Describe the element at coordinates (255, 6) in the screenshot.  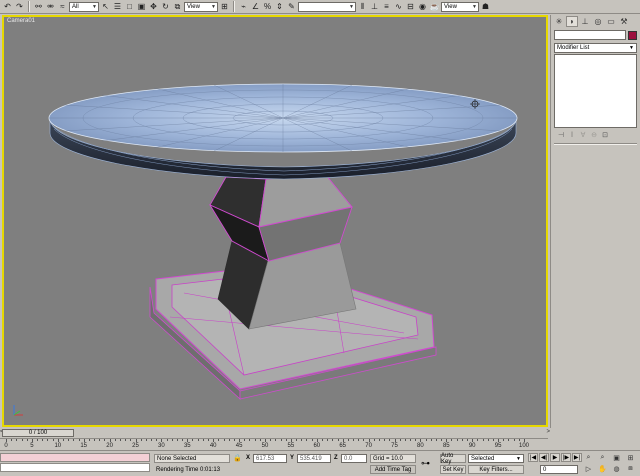
I see `angle-snap-icon: ∠` at that location.